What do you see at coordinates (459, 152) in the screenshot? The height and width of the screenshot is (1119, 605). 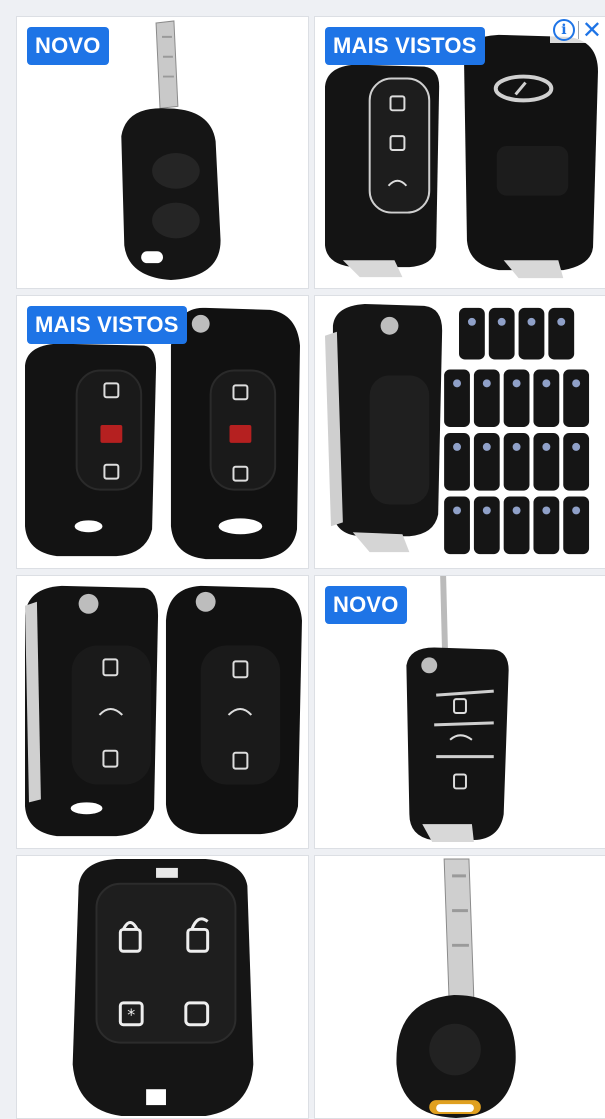 I see `product-tile-2: MAIS VISTOS` at bounding box center [459, 152].